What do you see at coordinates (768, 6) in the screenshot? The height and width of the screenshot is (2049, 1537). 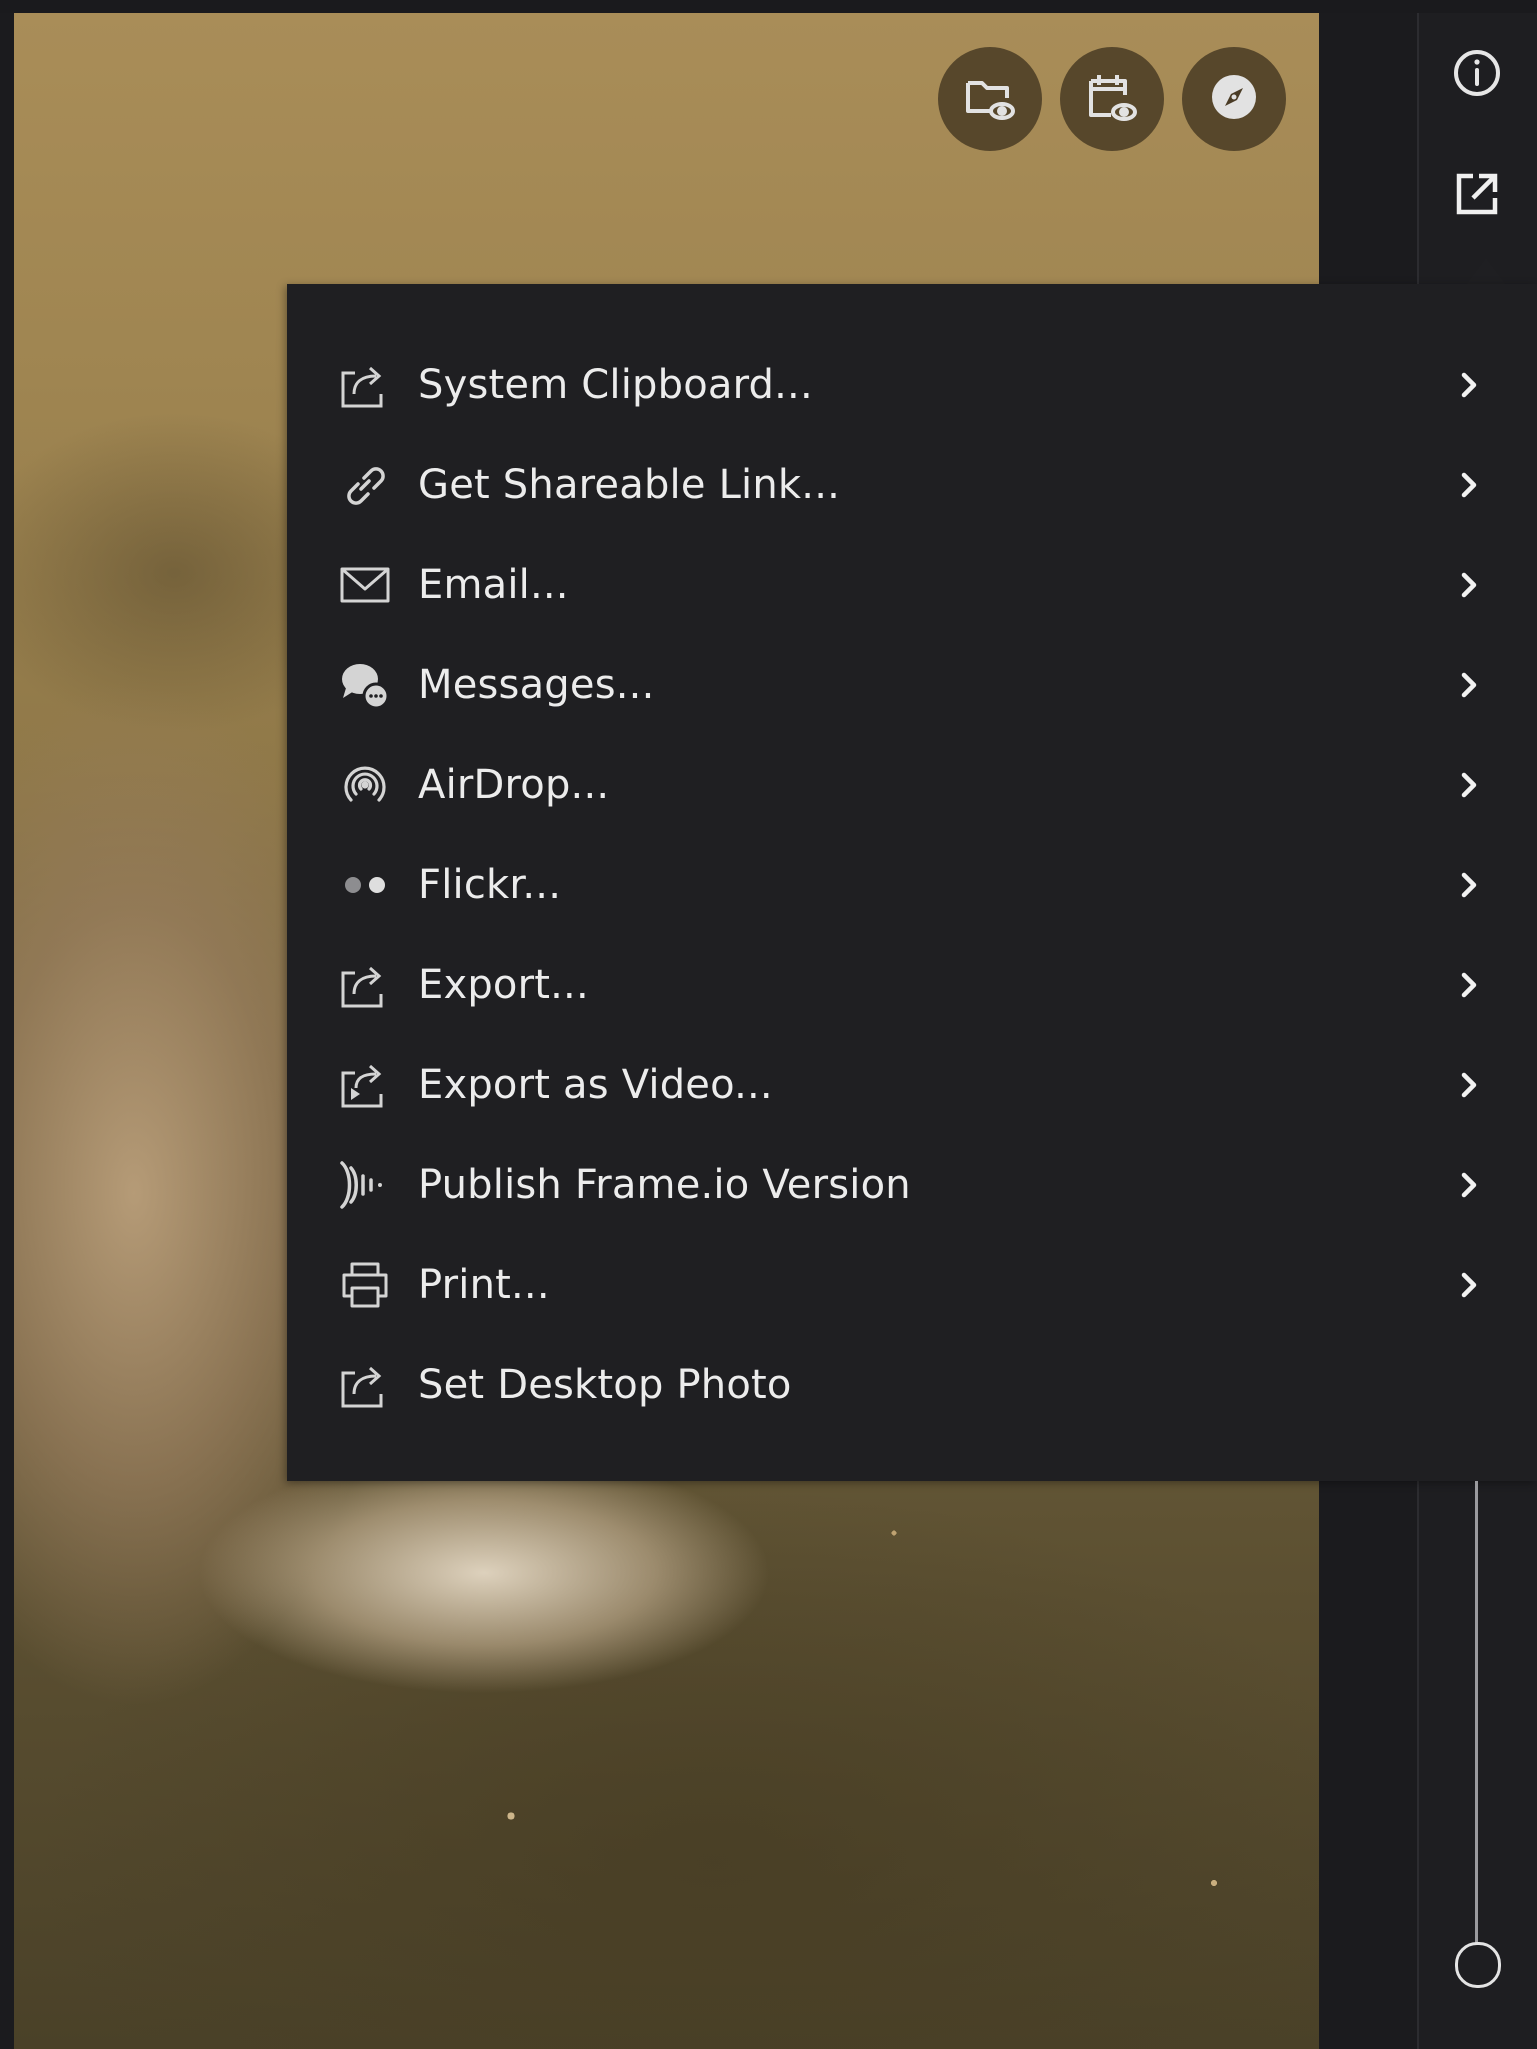 I see `window-top-strip` at bounding box center [768, 6].